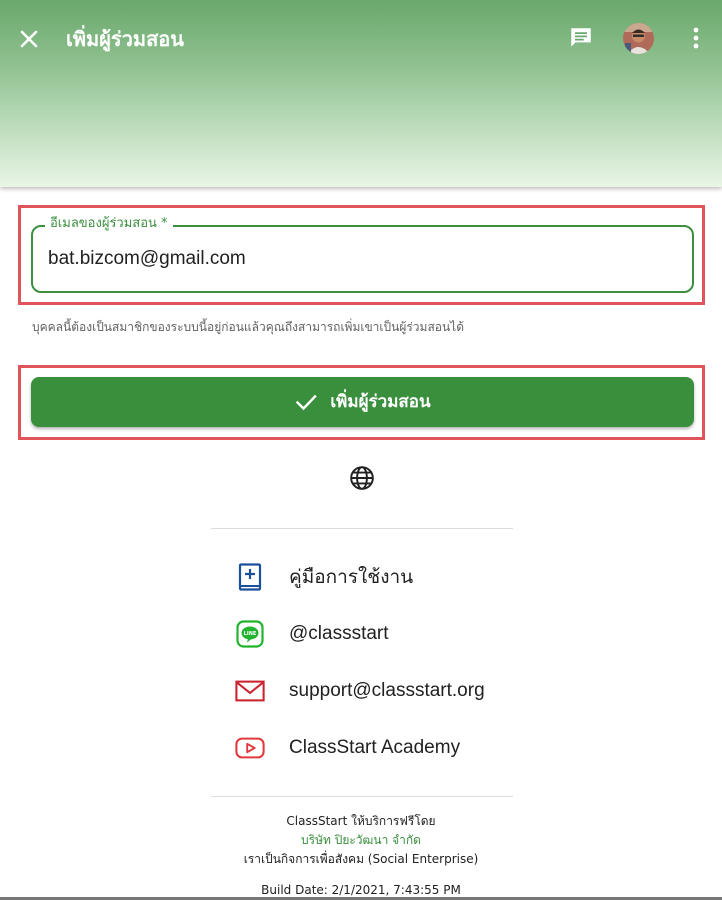 The width and height of the screenshot is (722, 900). I want to click on link-label: support@classstart.org, so click(387, 690).